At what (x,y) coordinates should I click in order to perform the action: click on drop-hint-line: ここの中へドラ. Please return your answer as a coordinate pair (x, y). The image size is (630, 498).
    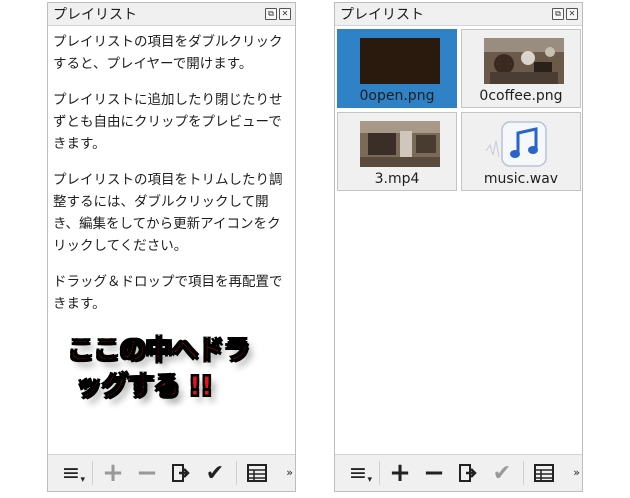
    Looking at the image, I should click on (159, 351).